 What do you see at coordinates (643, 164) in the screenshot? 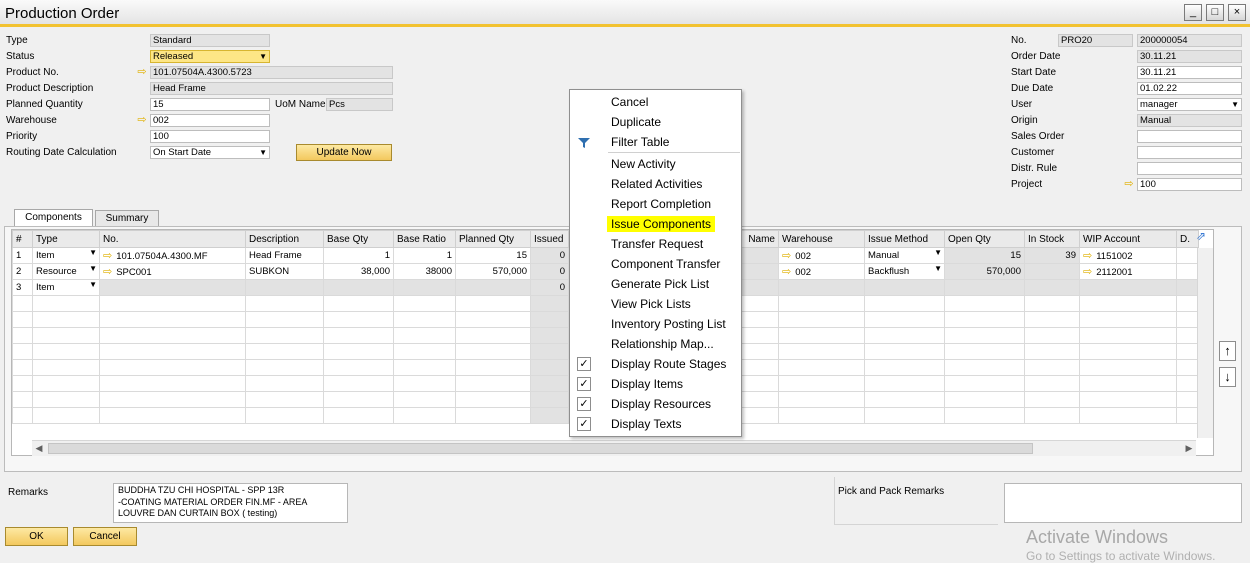
I see `menu-item-new-activity: New Activity` at bounding box center [643, 164].